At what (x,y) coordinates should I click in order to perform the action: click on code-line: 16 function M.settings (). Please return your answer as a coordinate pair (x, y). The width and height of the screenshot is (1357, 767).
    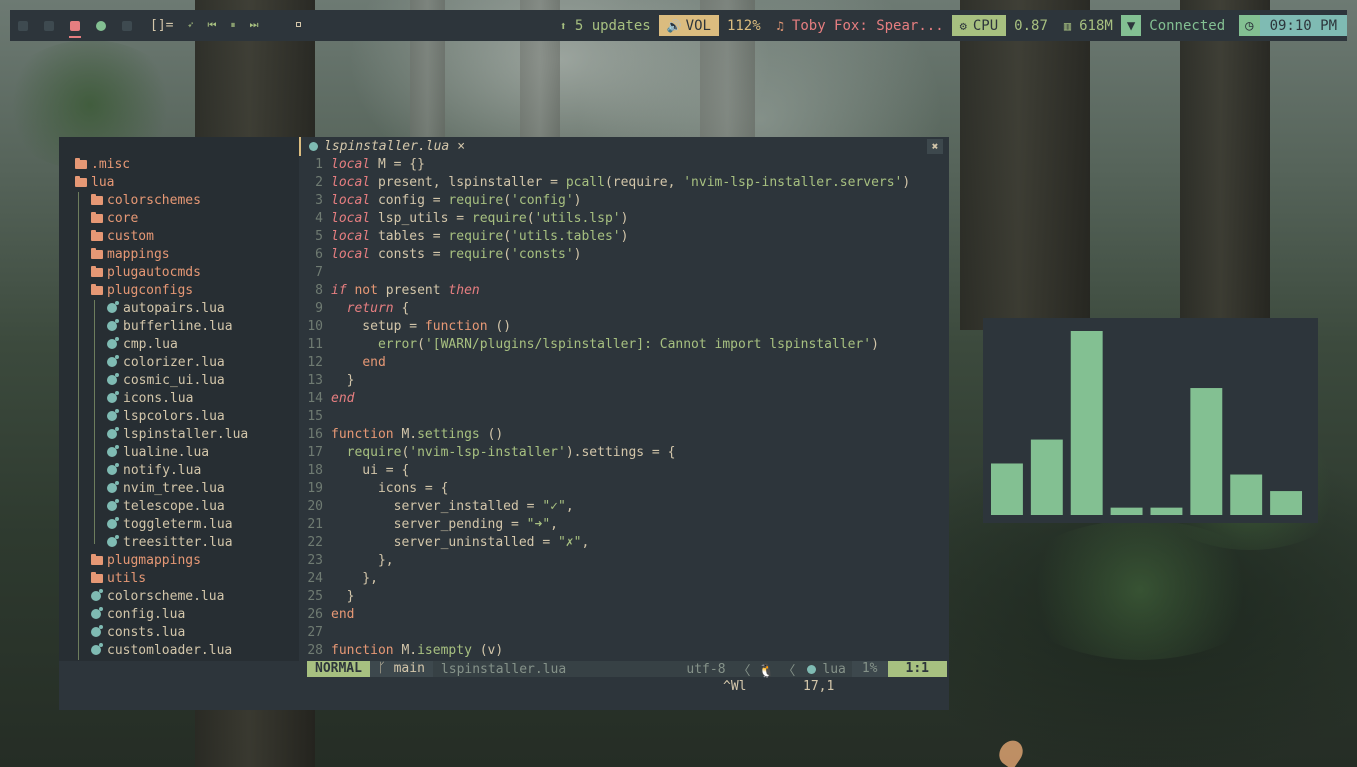
    Looking at the image, I should click on (624, 435).